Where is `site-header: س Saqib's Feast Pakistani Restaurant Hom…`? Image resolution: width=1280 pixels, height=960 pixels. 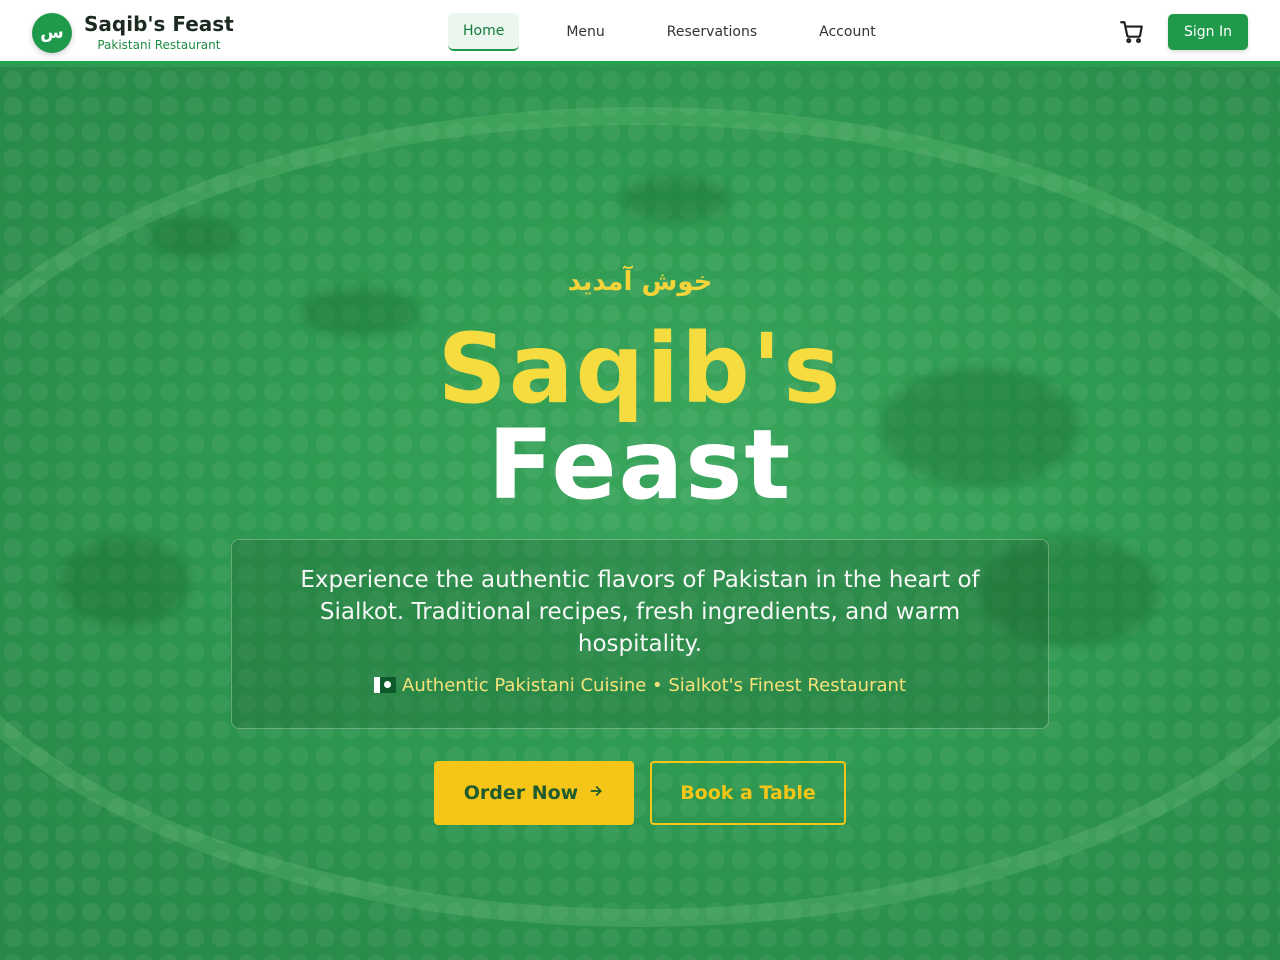 site-header: س Saqib's Feast Pakistani Restaurant Hom… is located at coordinates (640, 32).